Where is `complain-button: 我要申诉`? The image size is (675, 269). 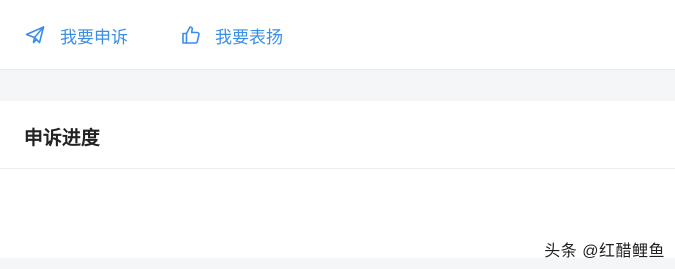
complain-button: 我要申诉 is located at coordinates (76, 35).